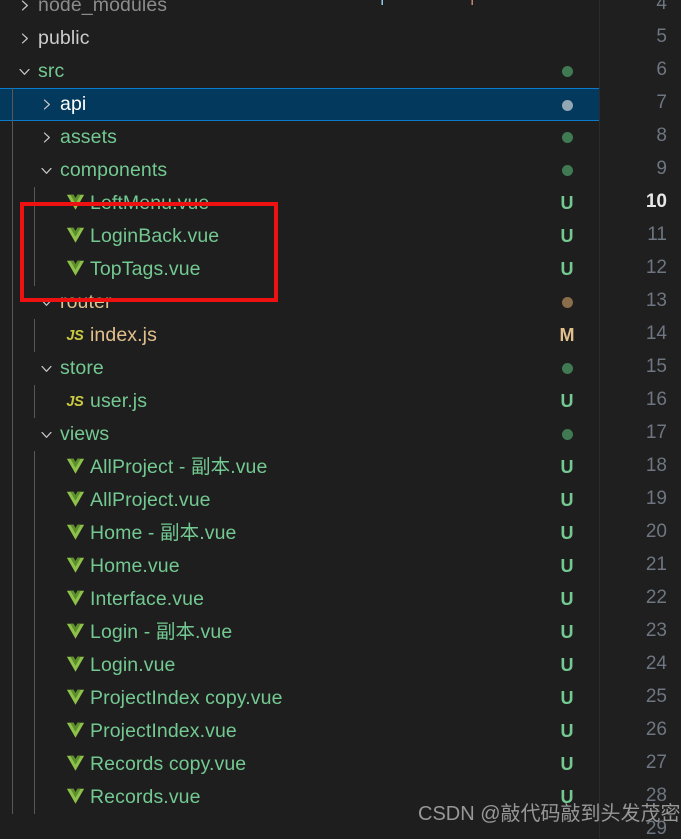  What do you see at coordinates (299, 71) in the screenshot?
I see `tree-folder-row: src` at bounding box center [299, 71].